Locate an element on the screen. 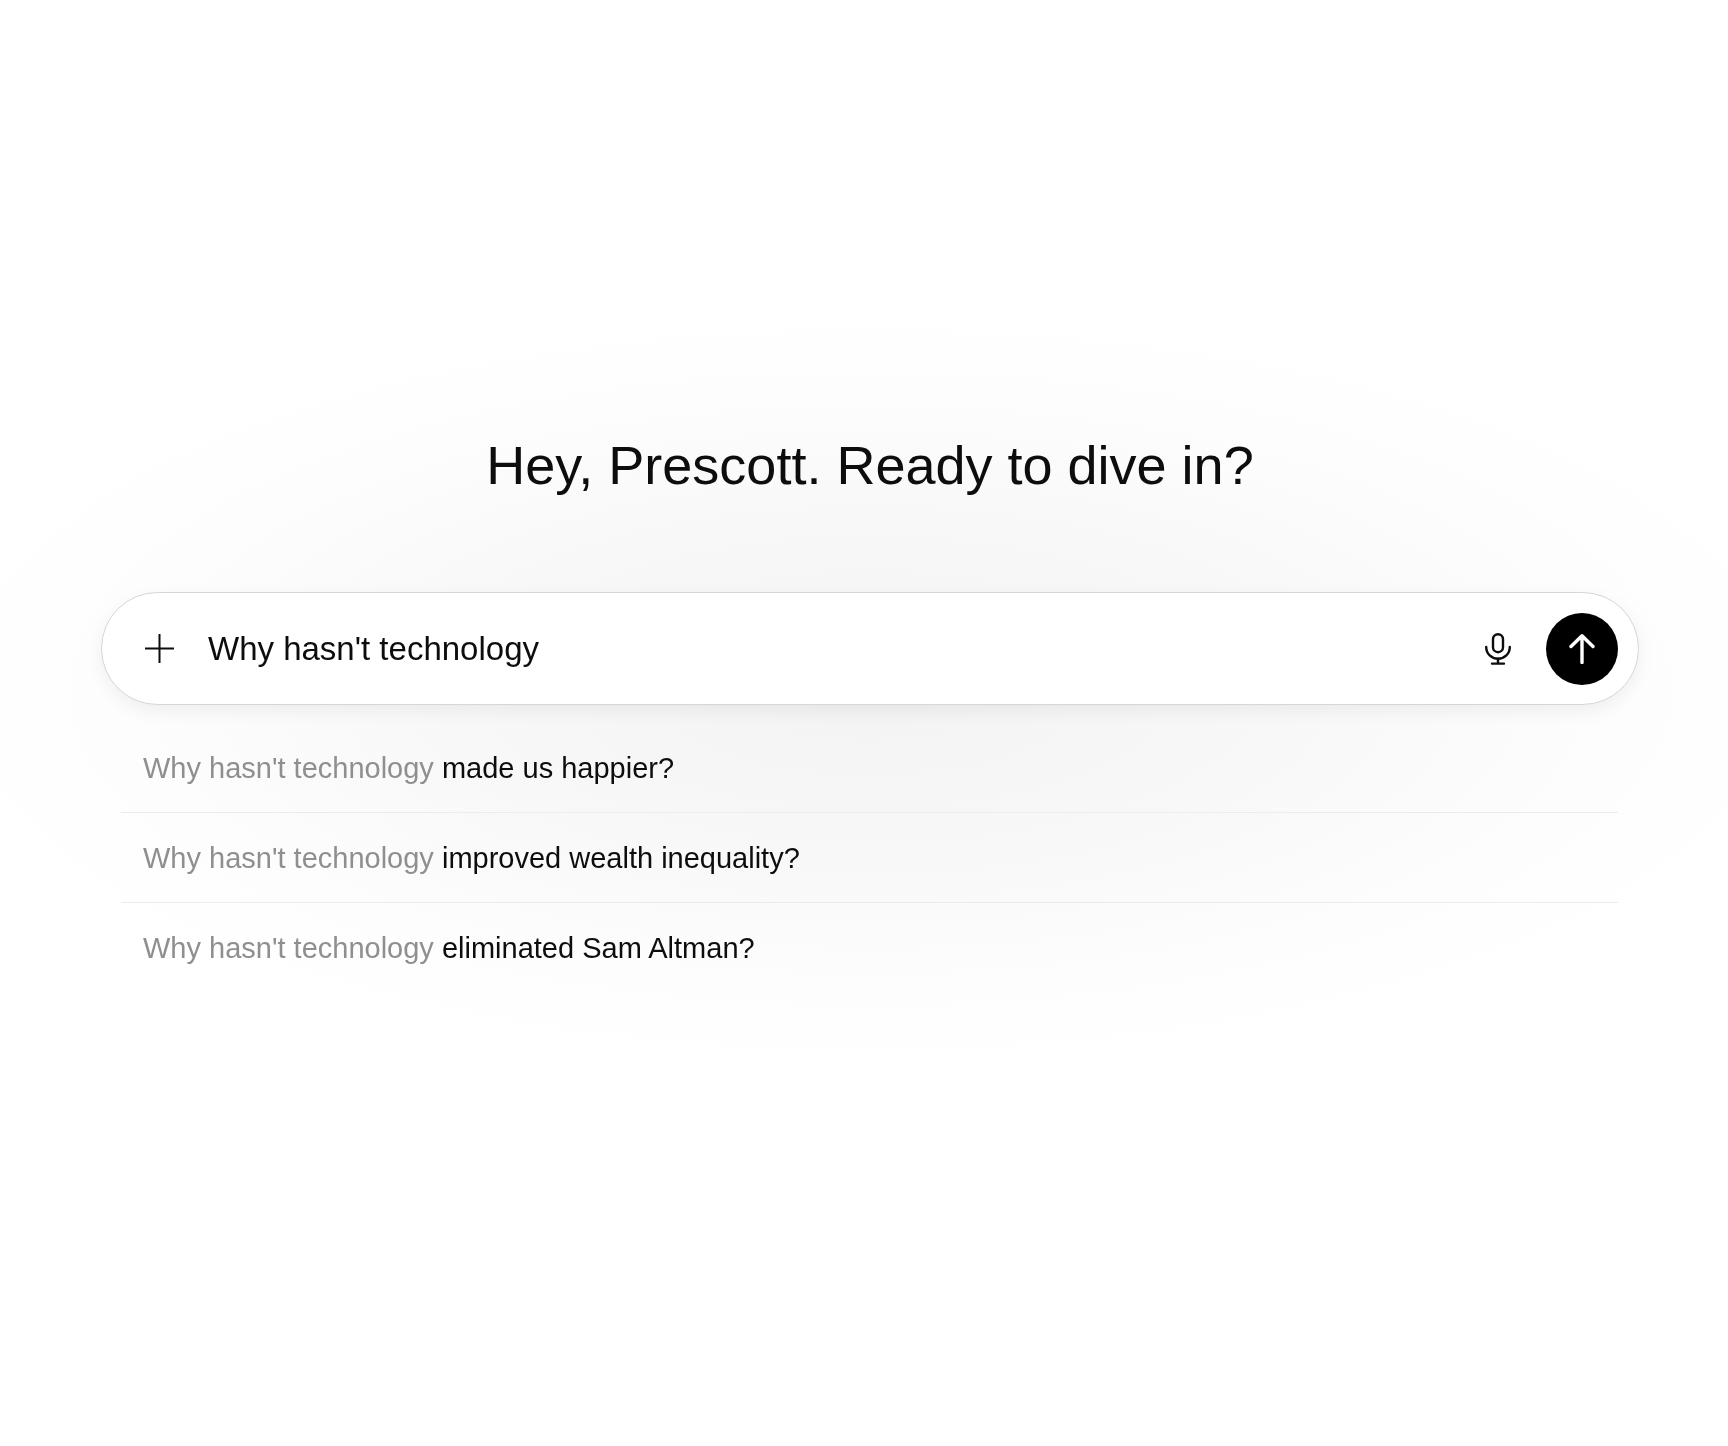  suggestion-item: Why hasn't technology eliminated Sam Altman? is located at coordinates (869, 948).